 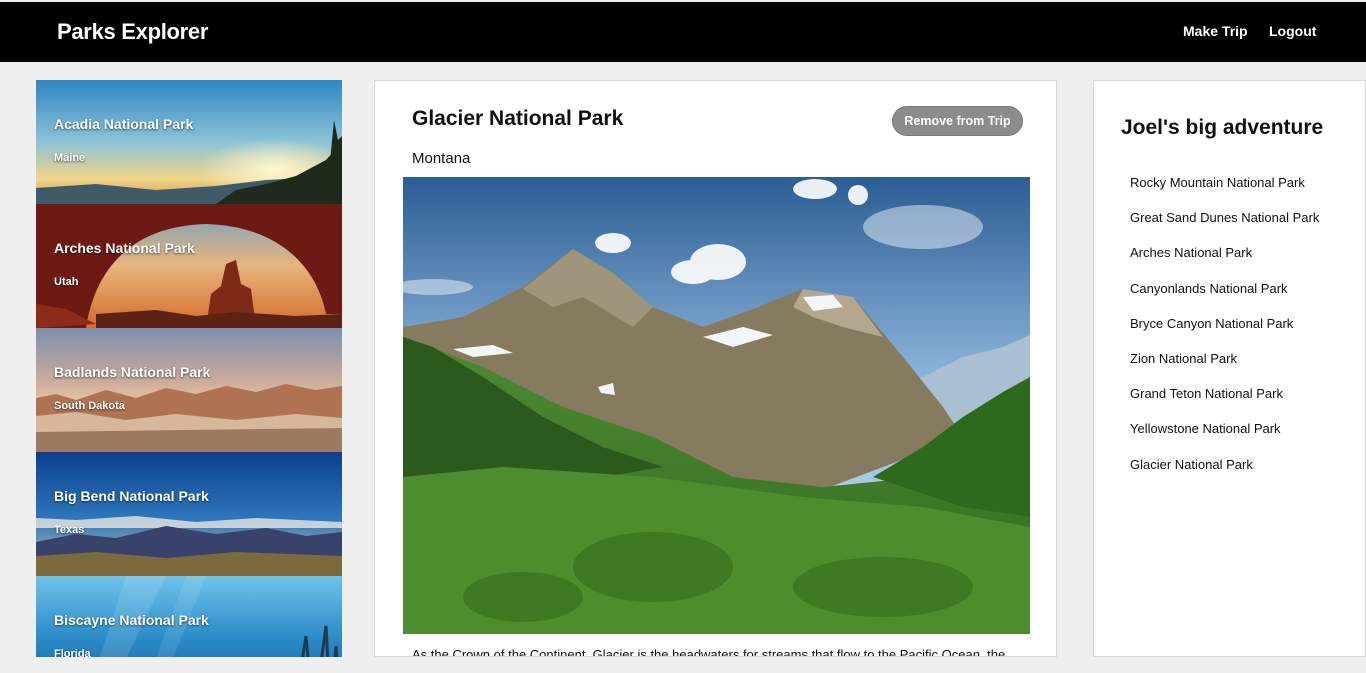 What do you see at coordinates (131, 620) in the screenshot?
I see `park-name: Biscayne National Park` at bounding box center [131, 620].